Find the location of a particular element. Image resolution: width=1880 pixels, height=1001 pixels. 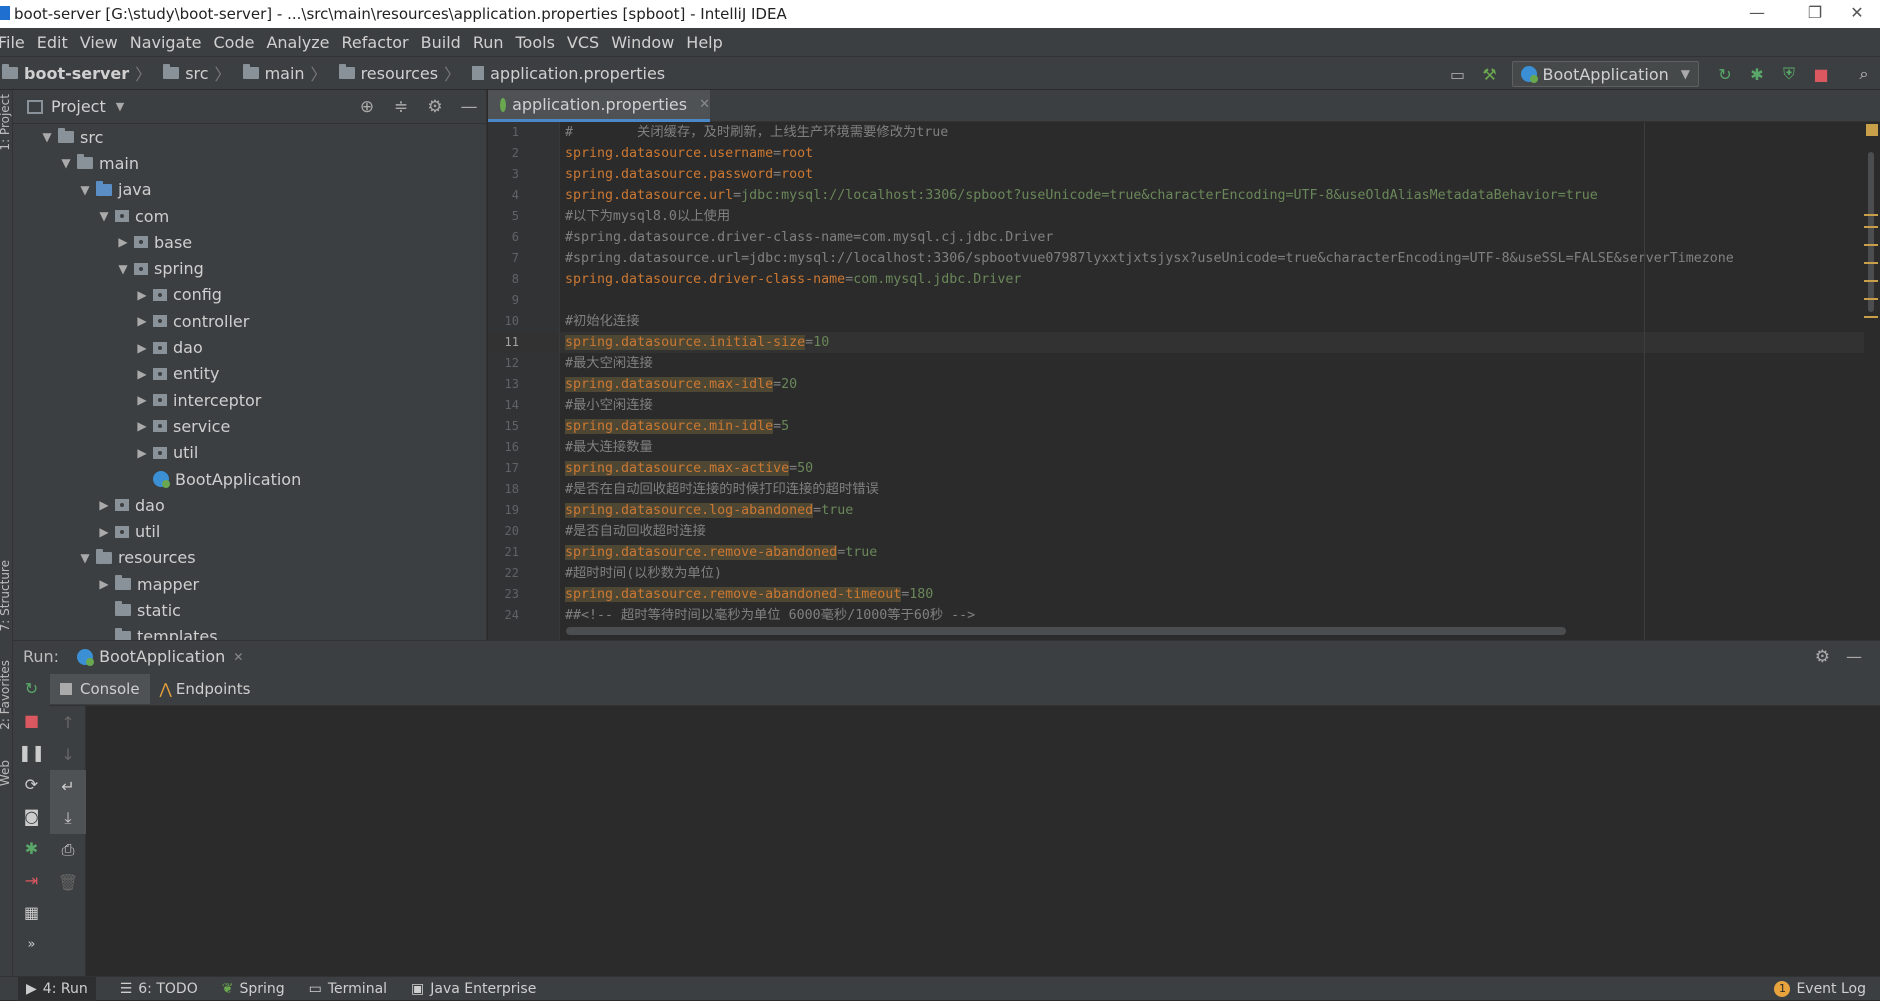

tree-item: ▶ dao is located at coordinates (243, 505).